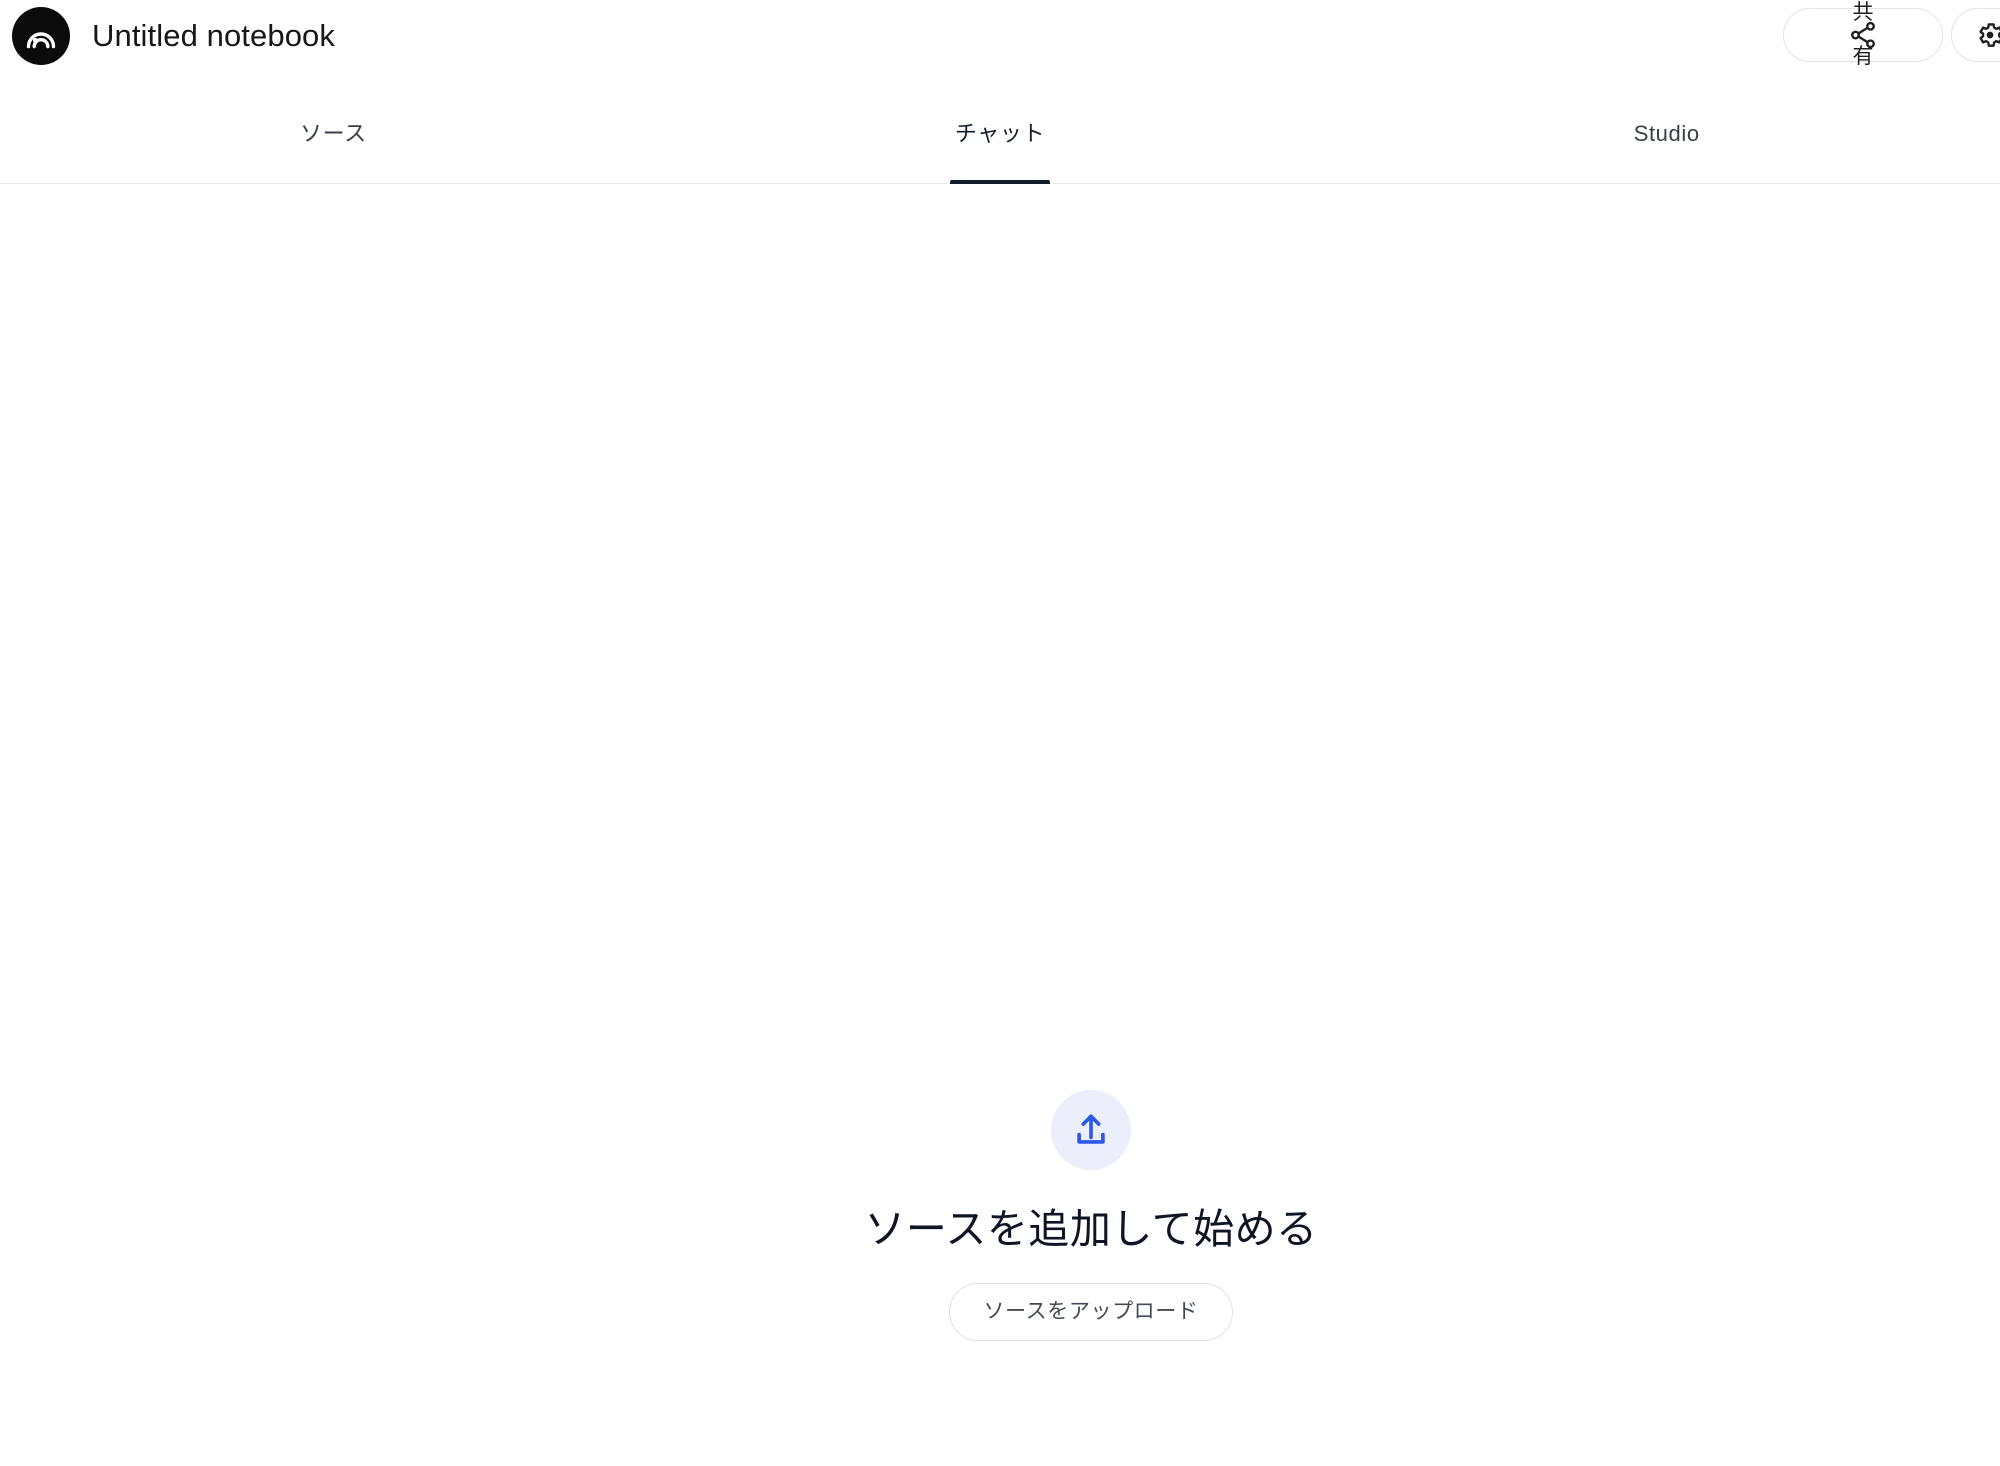 This screenshot has height=1466, width=2000. I want to click on upload-icon, so click(1091, 1130).